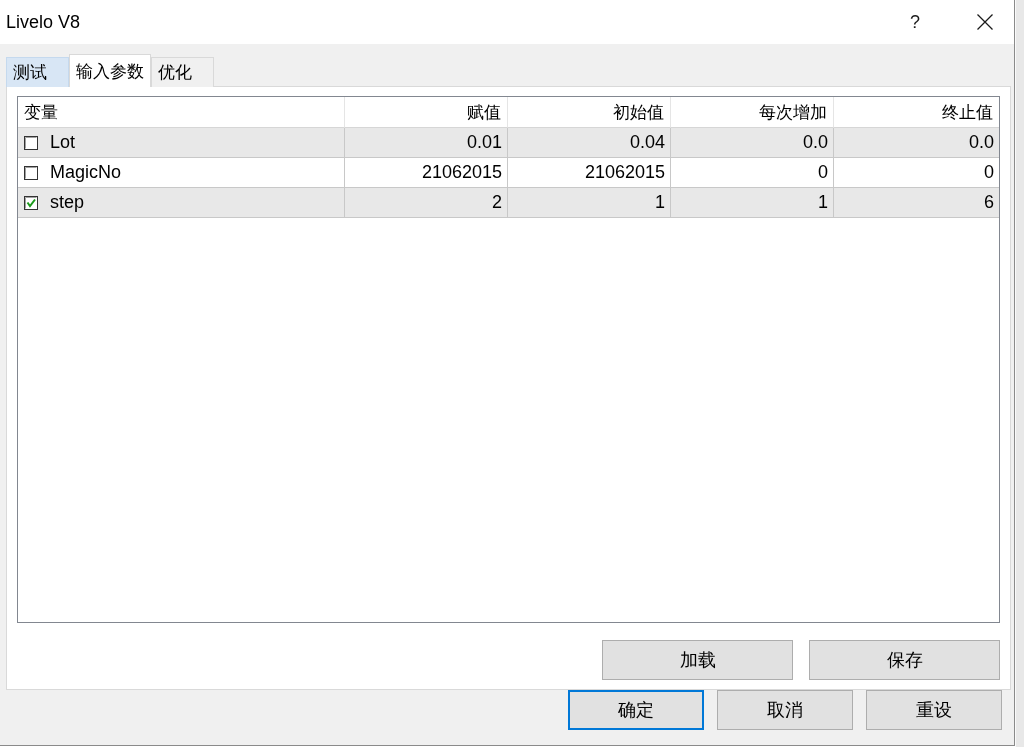  What do you see at coordinates (904, 660) in the screenshot?
I see `panel-button: 保存` at bounding box center [904, 660].